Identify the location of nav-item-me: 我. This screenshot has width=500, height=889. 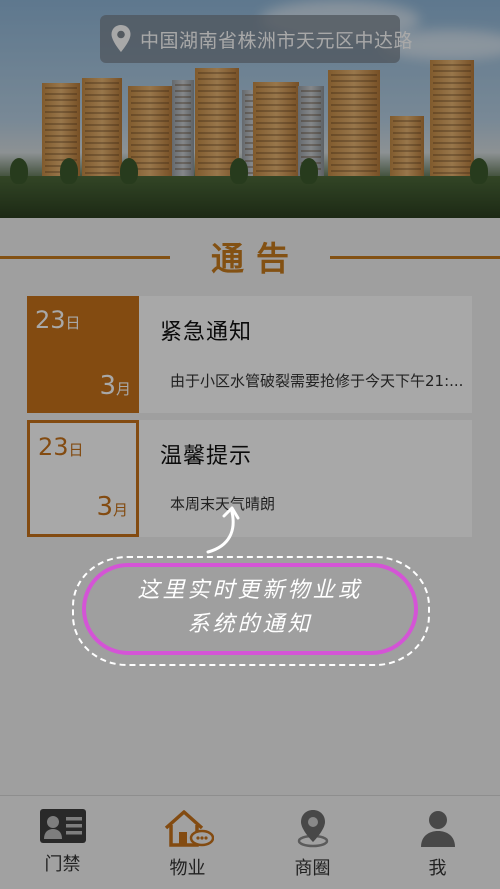
(437, 842).